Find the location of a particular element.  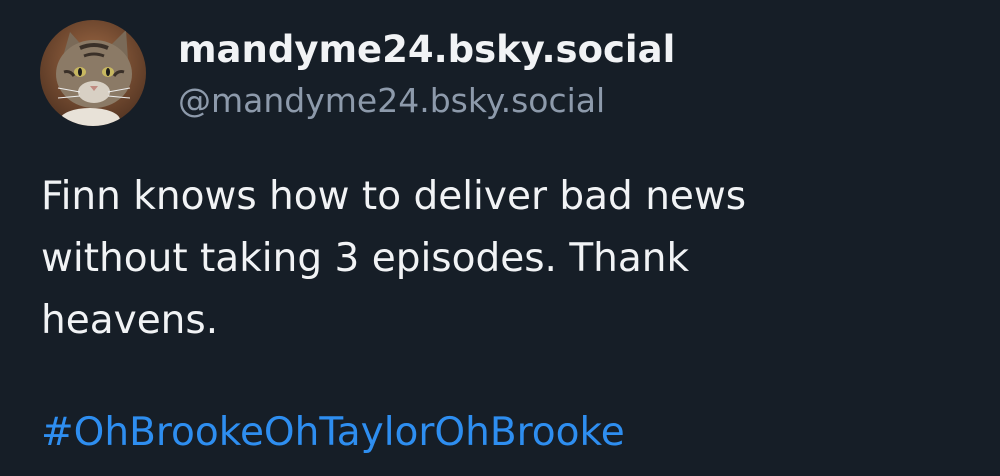

hashtag-link: #OhBrookeOhTaylorOhBrooke is located at coordinates (333, 433).